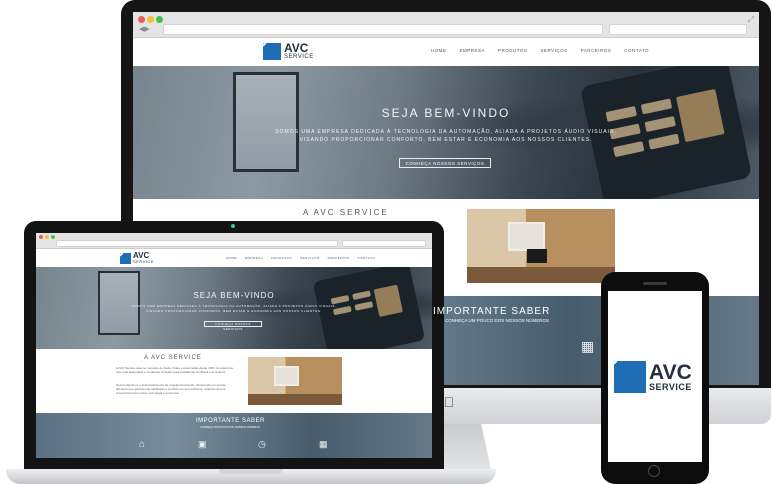  Describe the element at coordinates (678, 29) in the screenshot. I see `browser-search-bar` at that location.